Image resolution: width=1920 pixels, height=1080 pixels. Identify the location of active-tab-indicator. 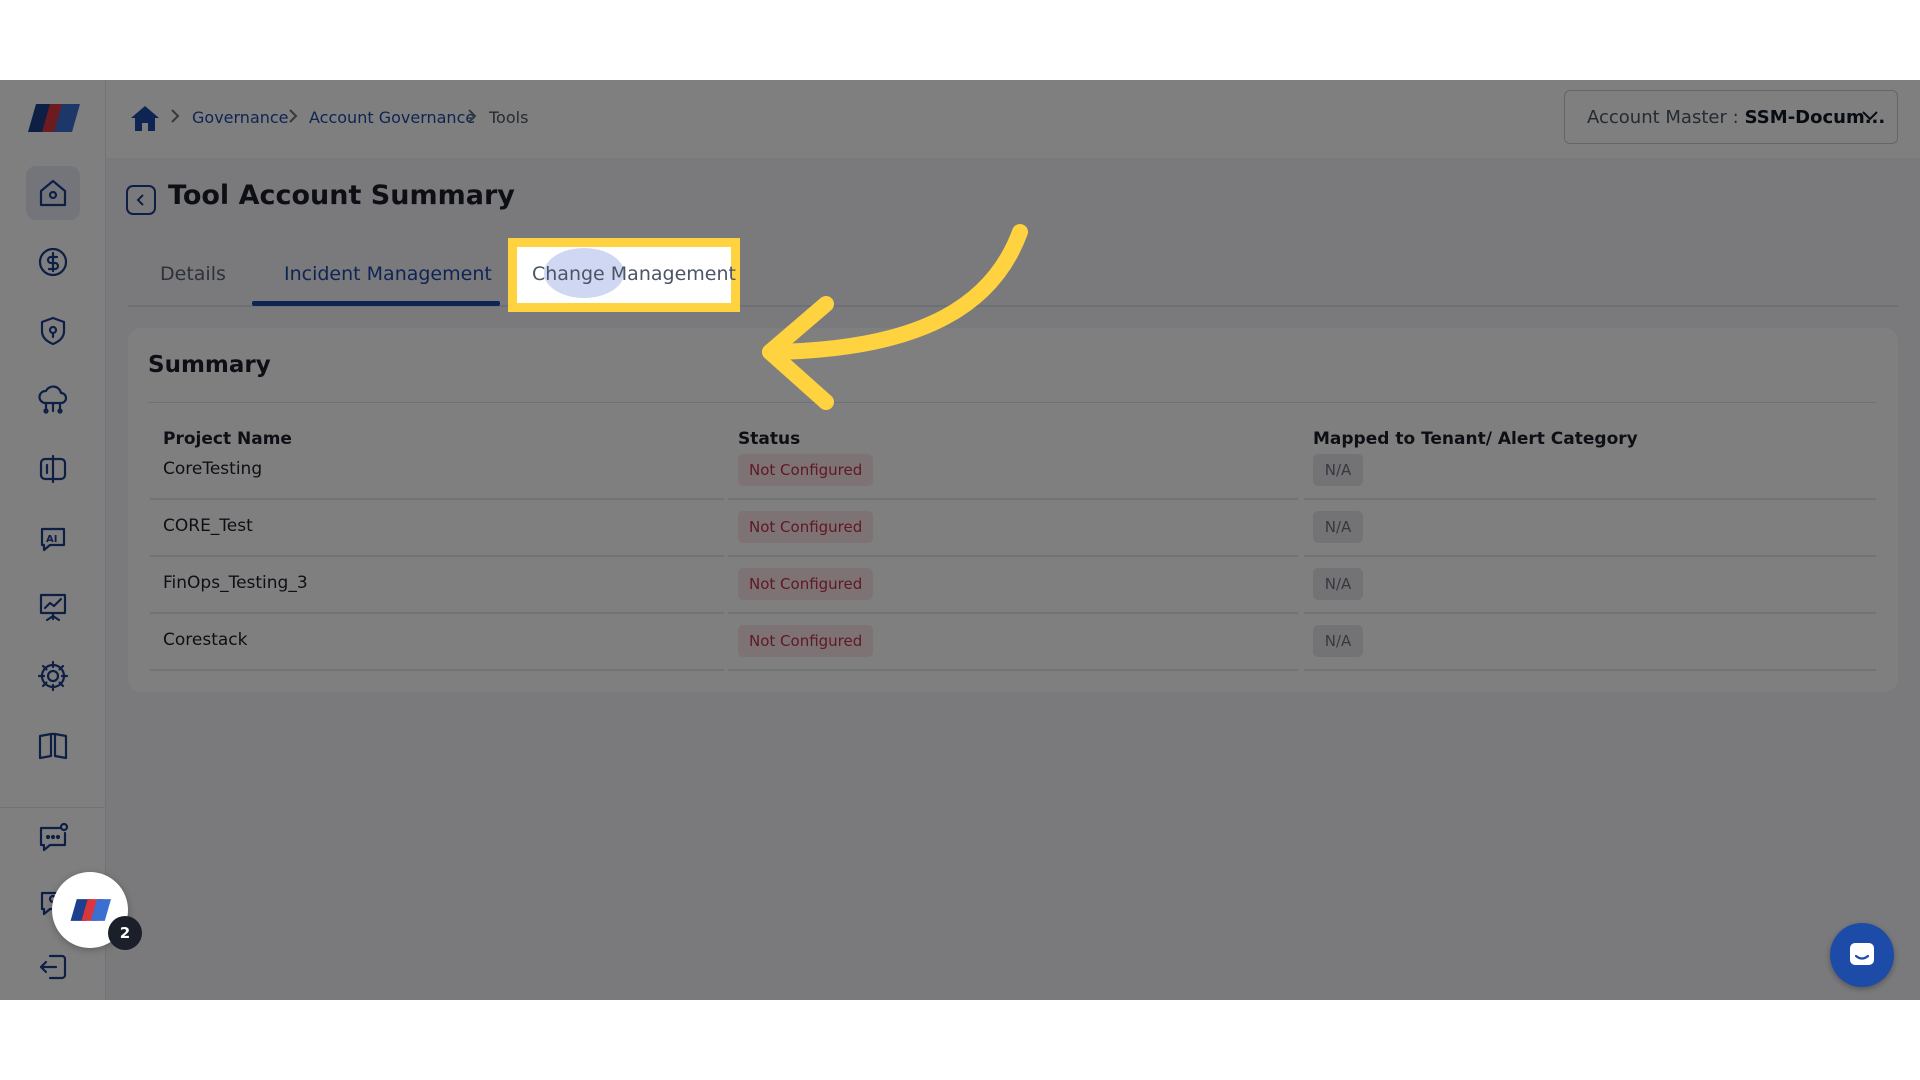
(376, 303).